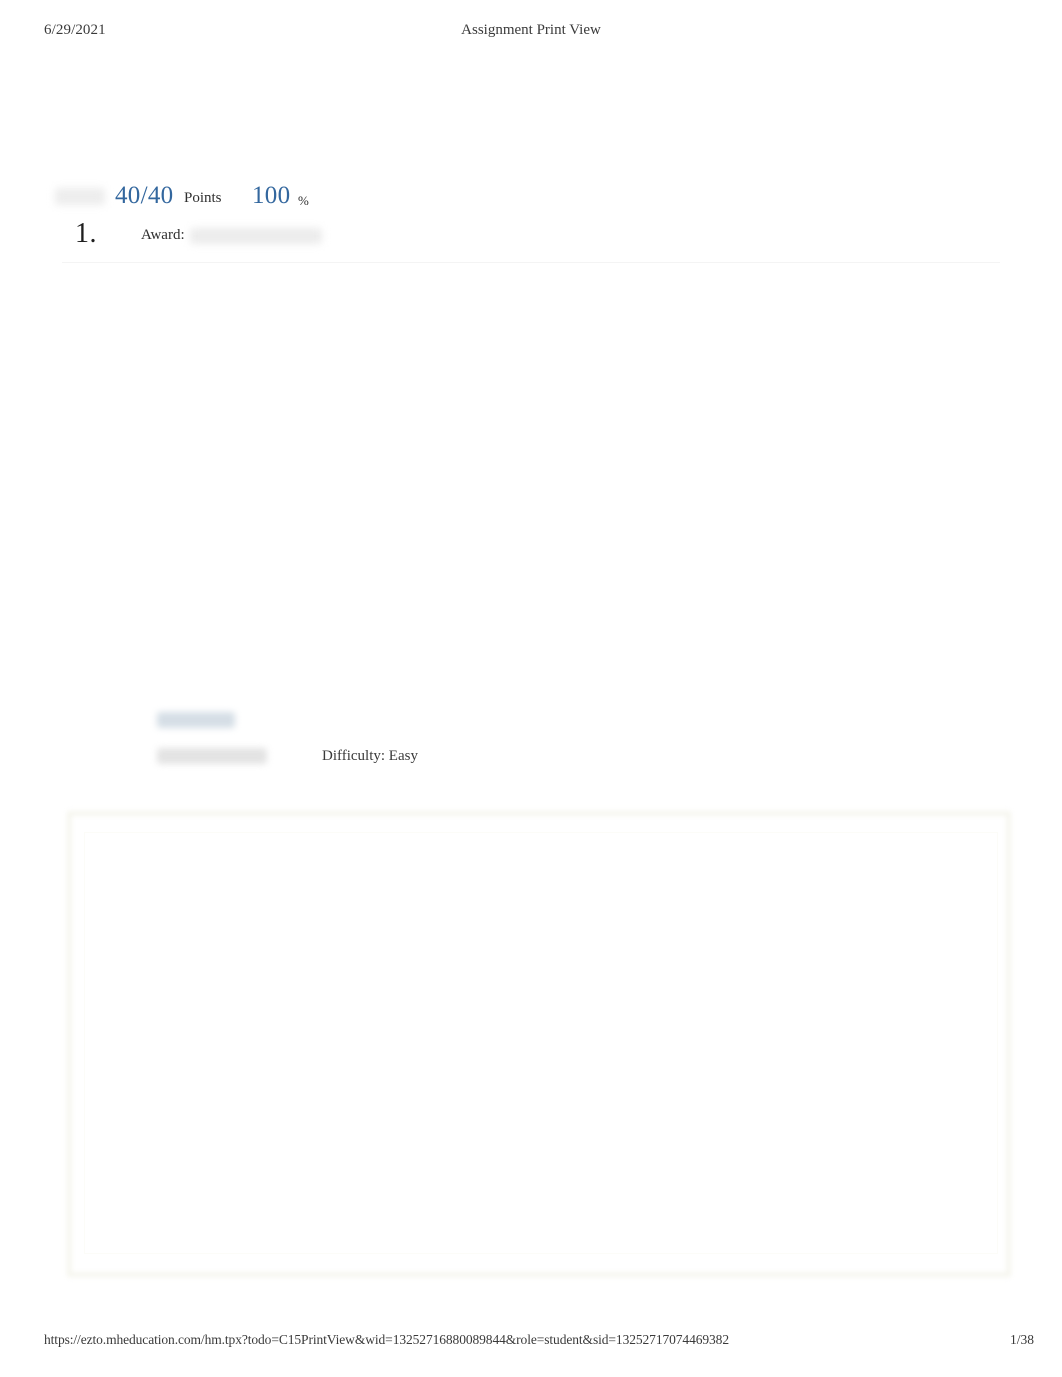  What do you see at coordinates (163, 235) in the screenshot?
I see `award-label: Award:` at bounding box center [163, 235].